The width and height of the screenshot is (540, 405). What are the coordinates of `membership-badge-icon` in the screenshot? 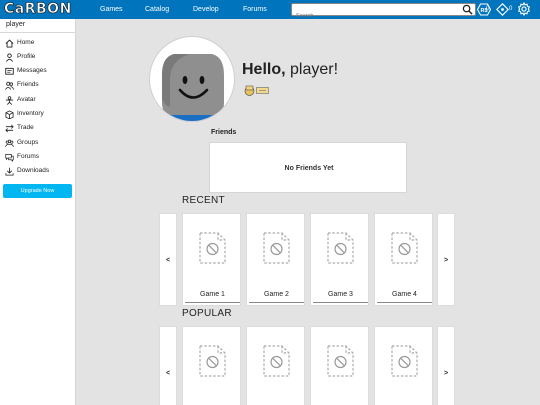 It's located at (249, 90).